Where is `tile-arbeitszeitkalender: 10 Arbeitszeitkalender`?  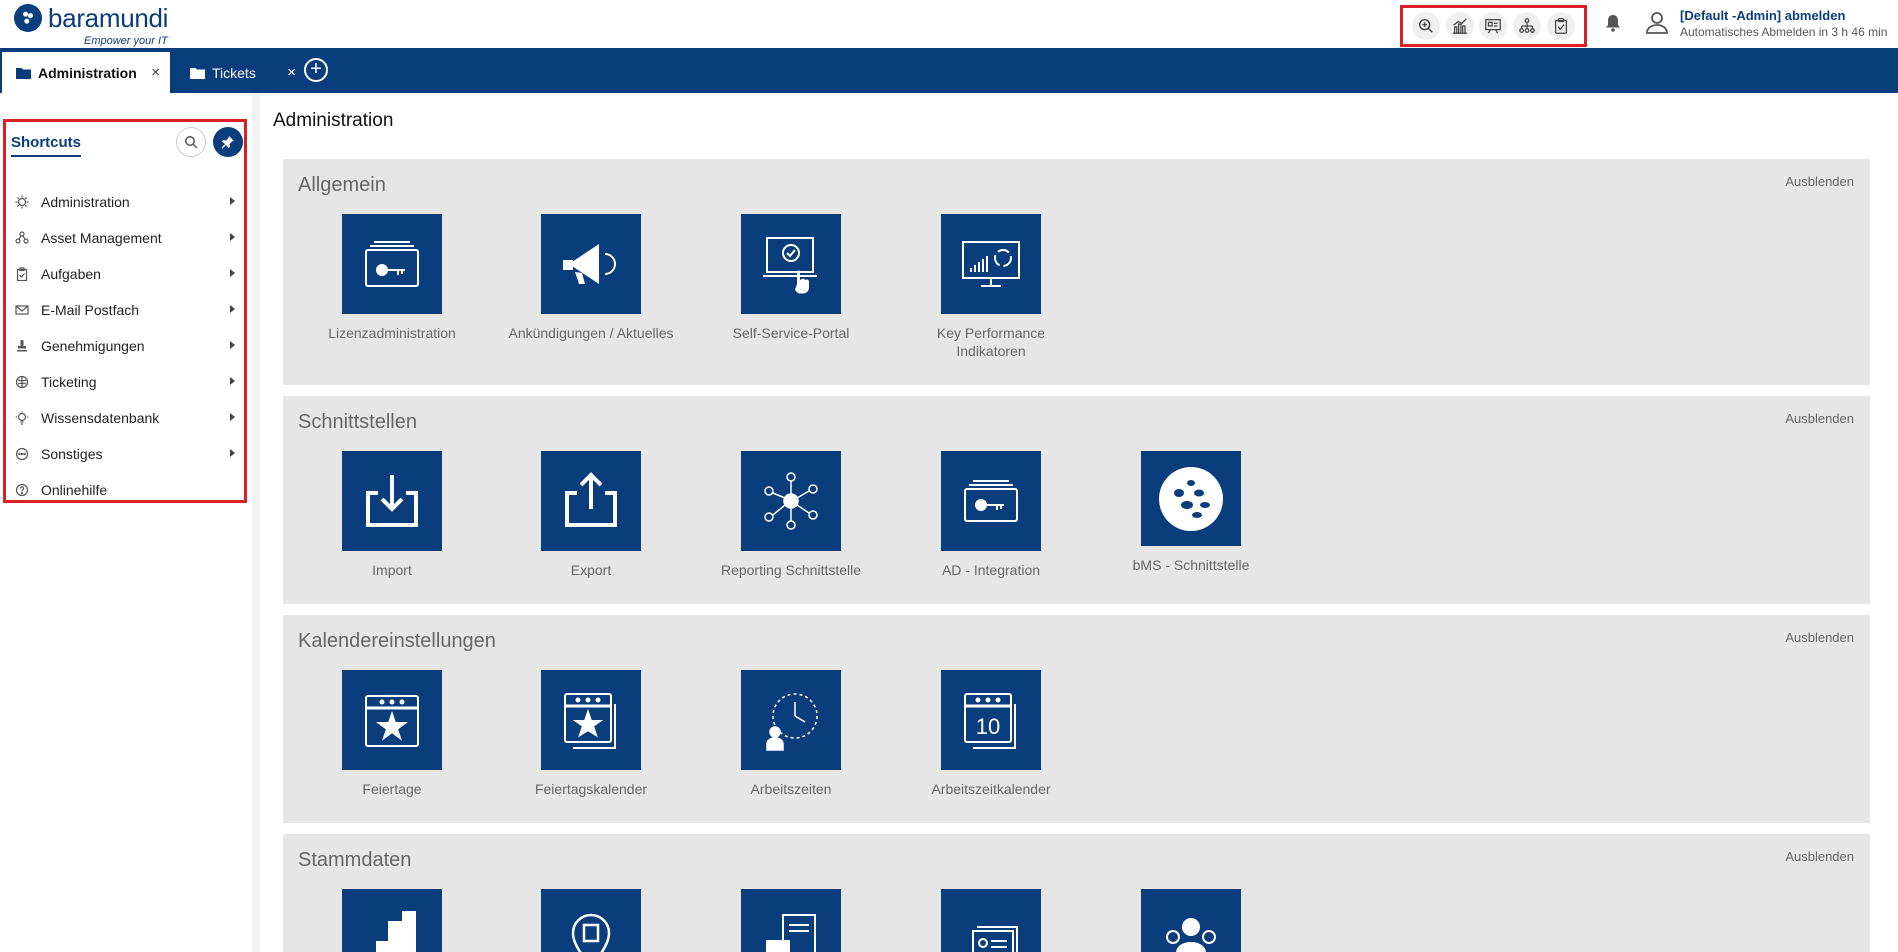
tile-arbeitszeitkalender: 10 Arbeitszeitkalender is located at coordinates (991, 734).